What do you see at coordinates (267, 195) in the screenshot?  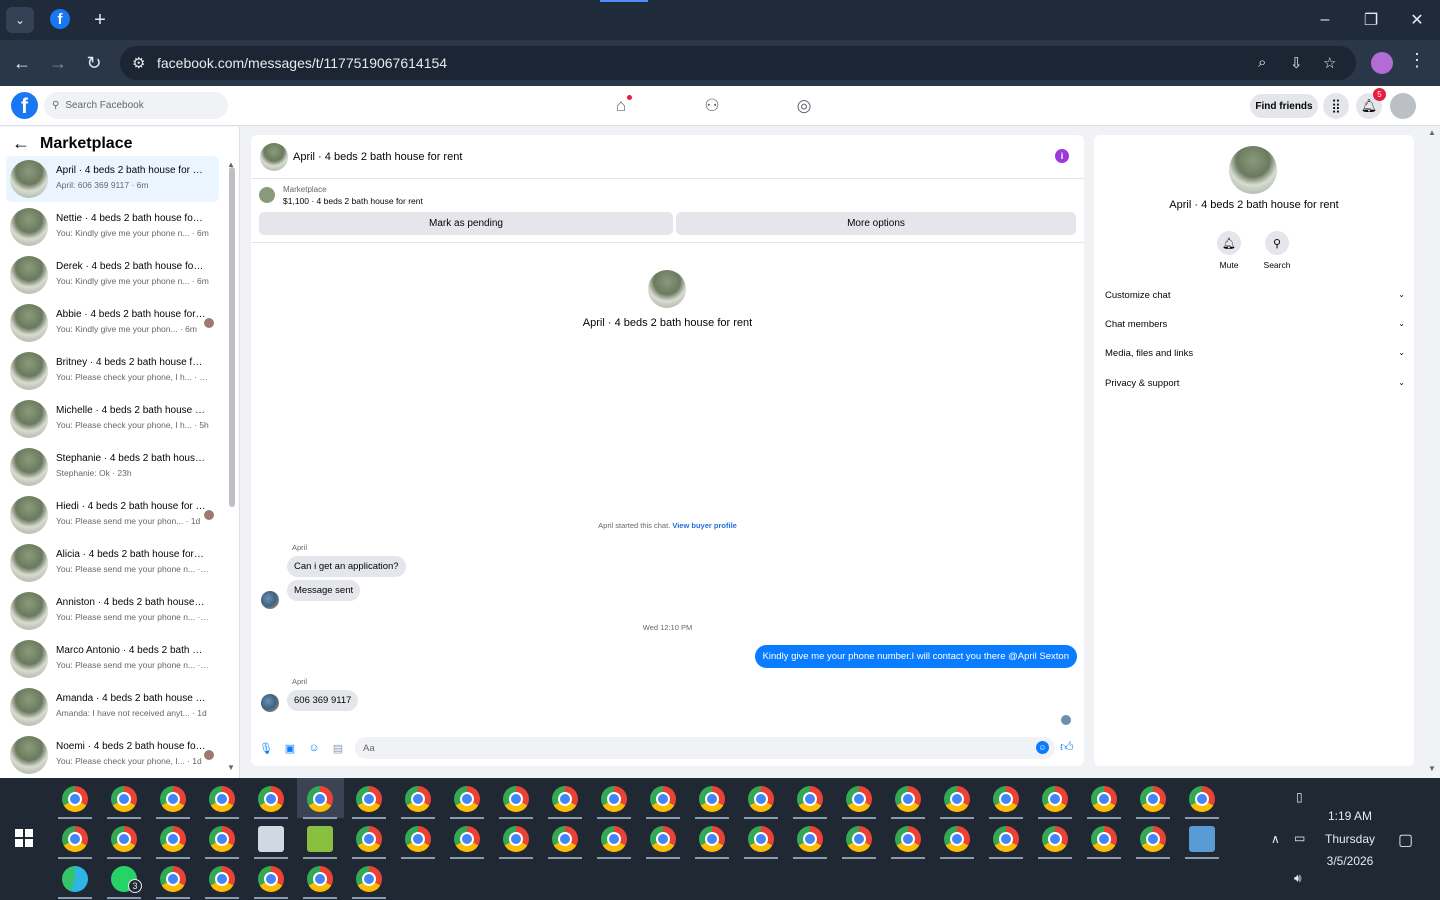 I see `listing-thumbnail` at bounding box center [267, 195].